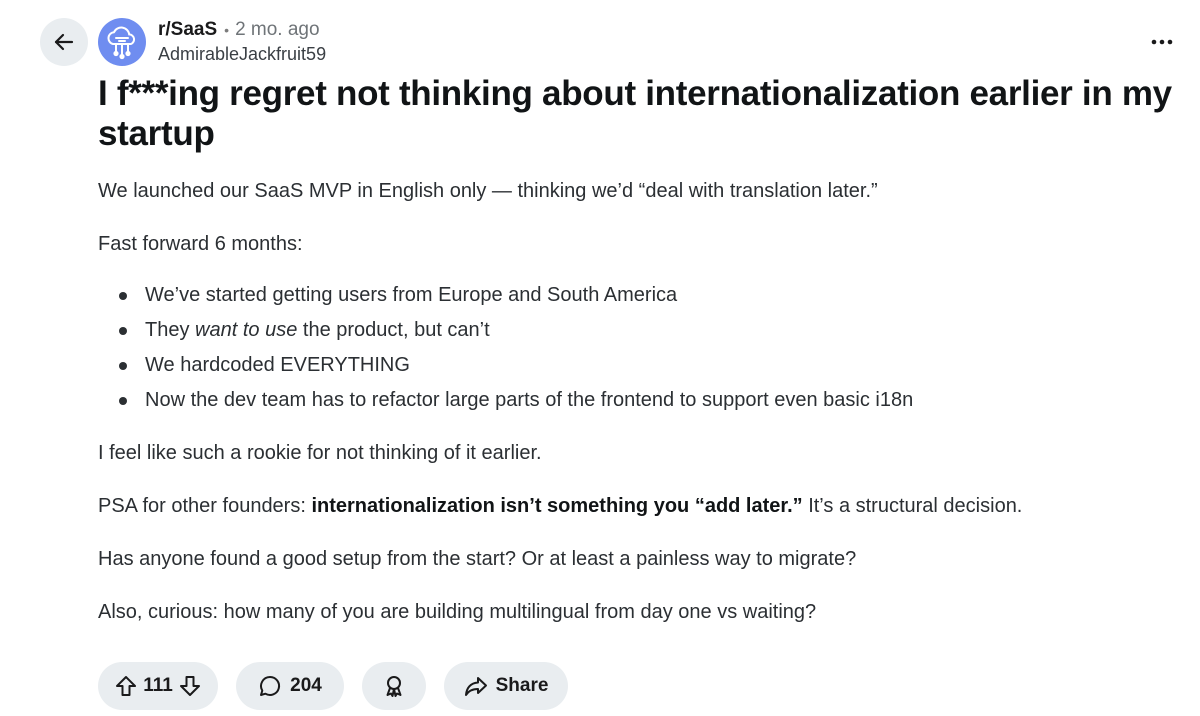 The image size is (1200, 716). I want to click on bullet-text: the product, but can’t, so click(393, 330).